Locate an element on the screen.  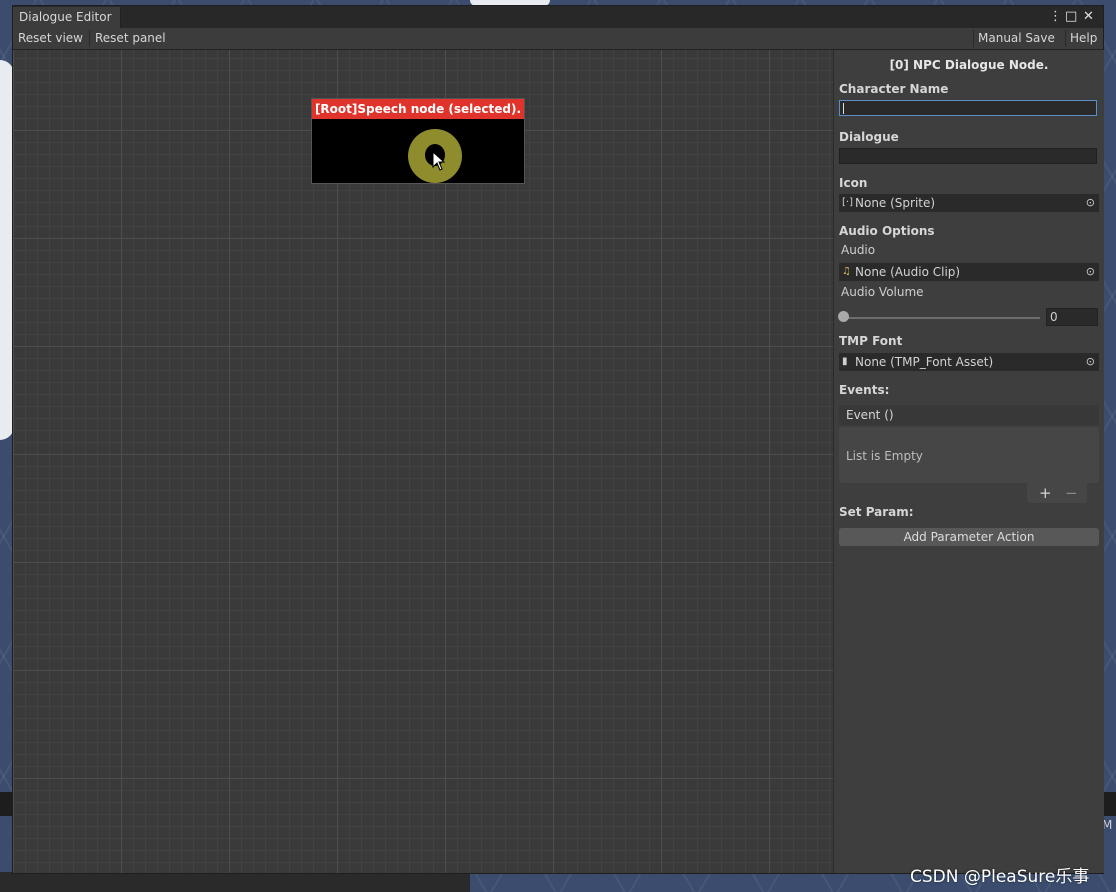
speech-node: [Root]Speech node (selected). is located at coordinates (418, 141).